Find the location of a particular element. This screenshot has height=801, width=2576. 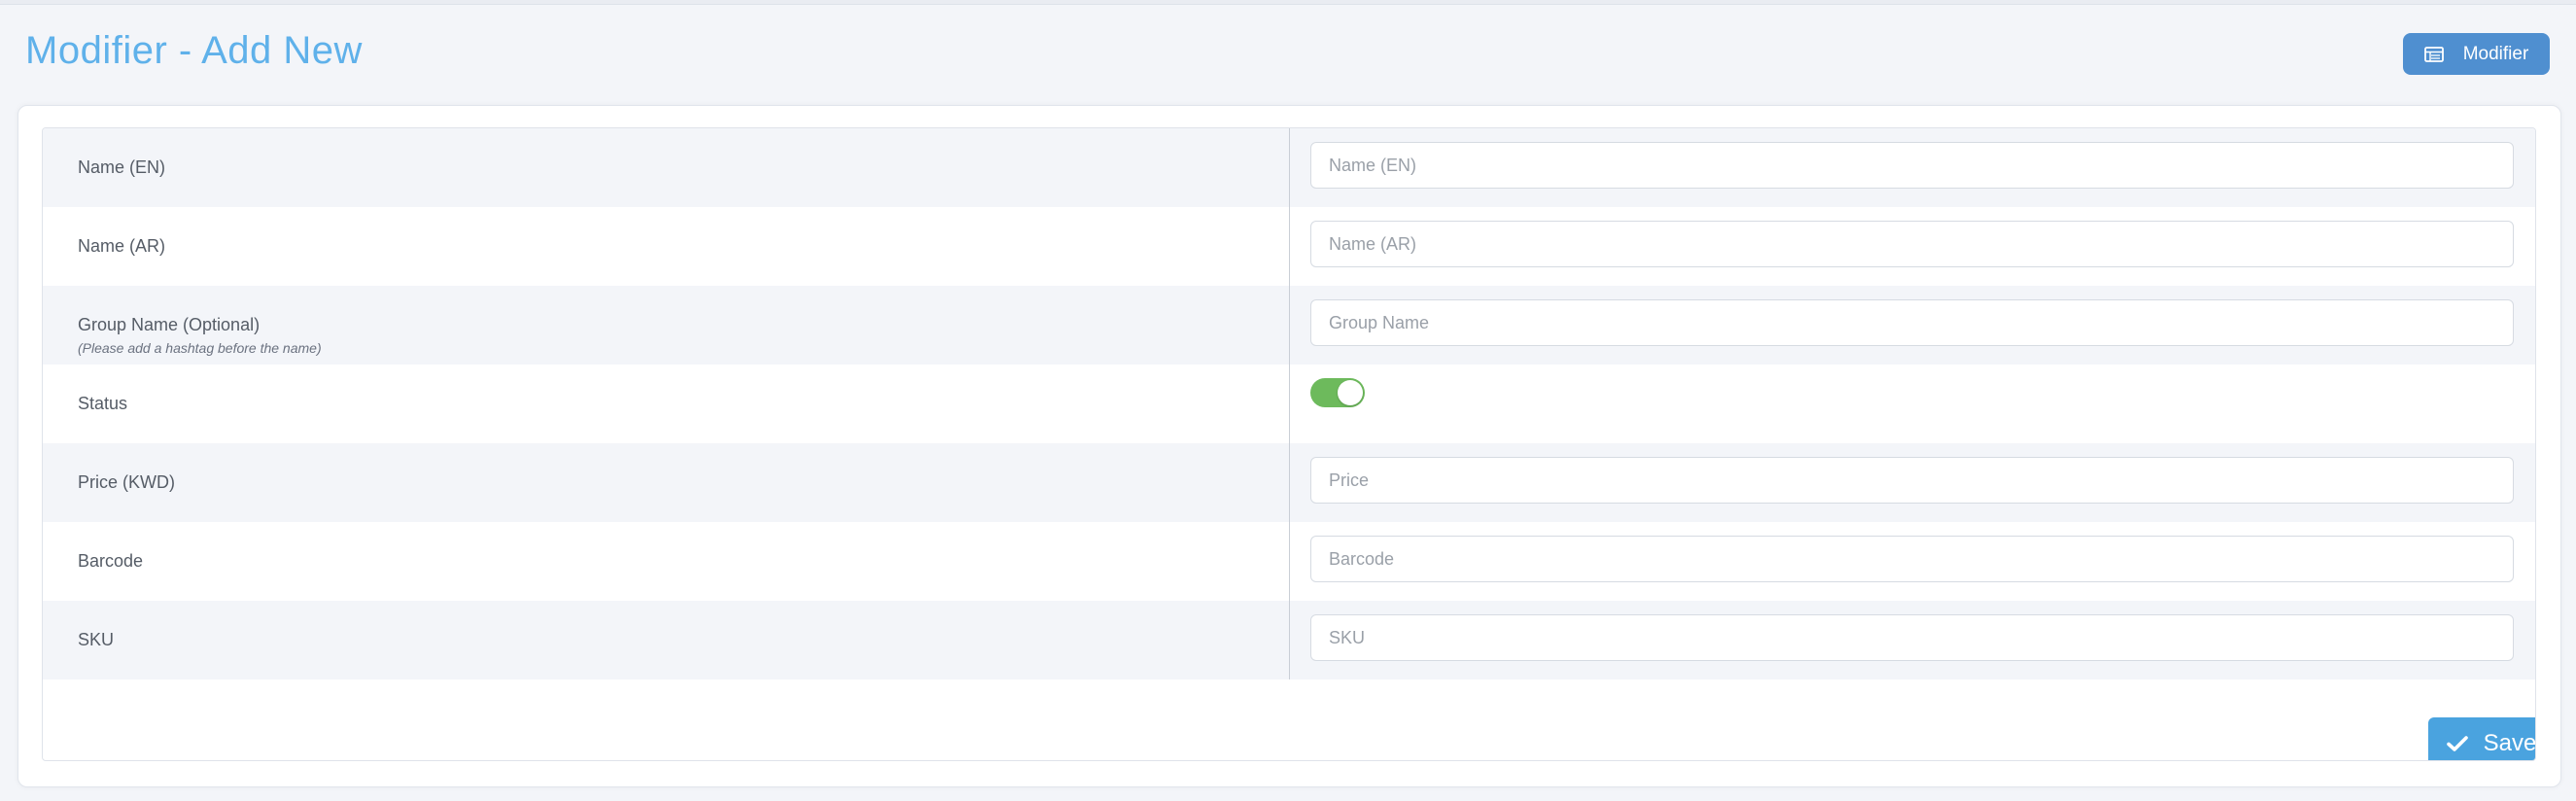

group-name-label: Group Name (Optional) is located at coordinates (169, 324).